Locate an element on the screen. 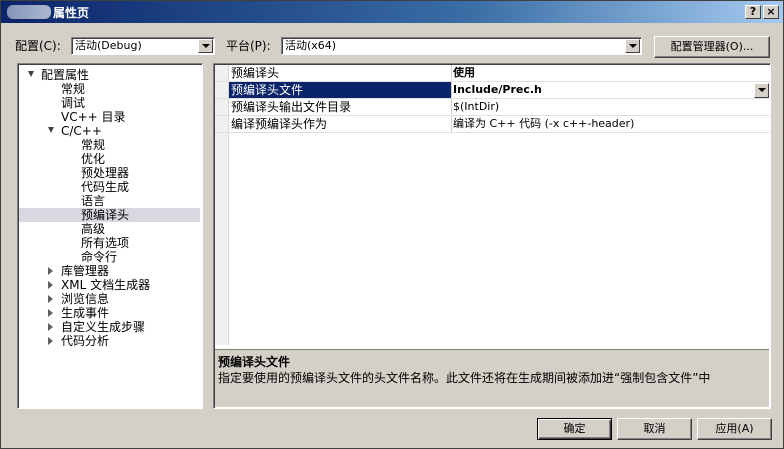  ok-button: 确定 is located at coordinates (574, 429).